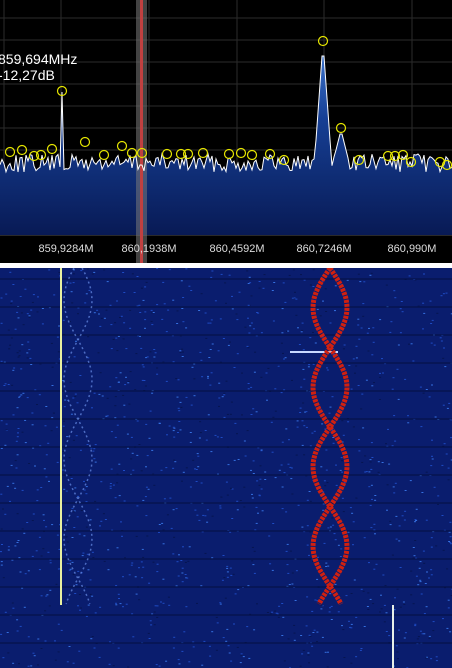 Image resolution: width=452 pixels, height=668 pixels. What do you see at coordinates (237, 249) in the screenshot?
I see `x-tick-label: 860,4592M` at bounding box center [237, 249].